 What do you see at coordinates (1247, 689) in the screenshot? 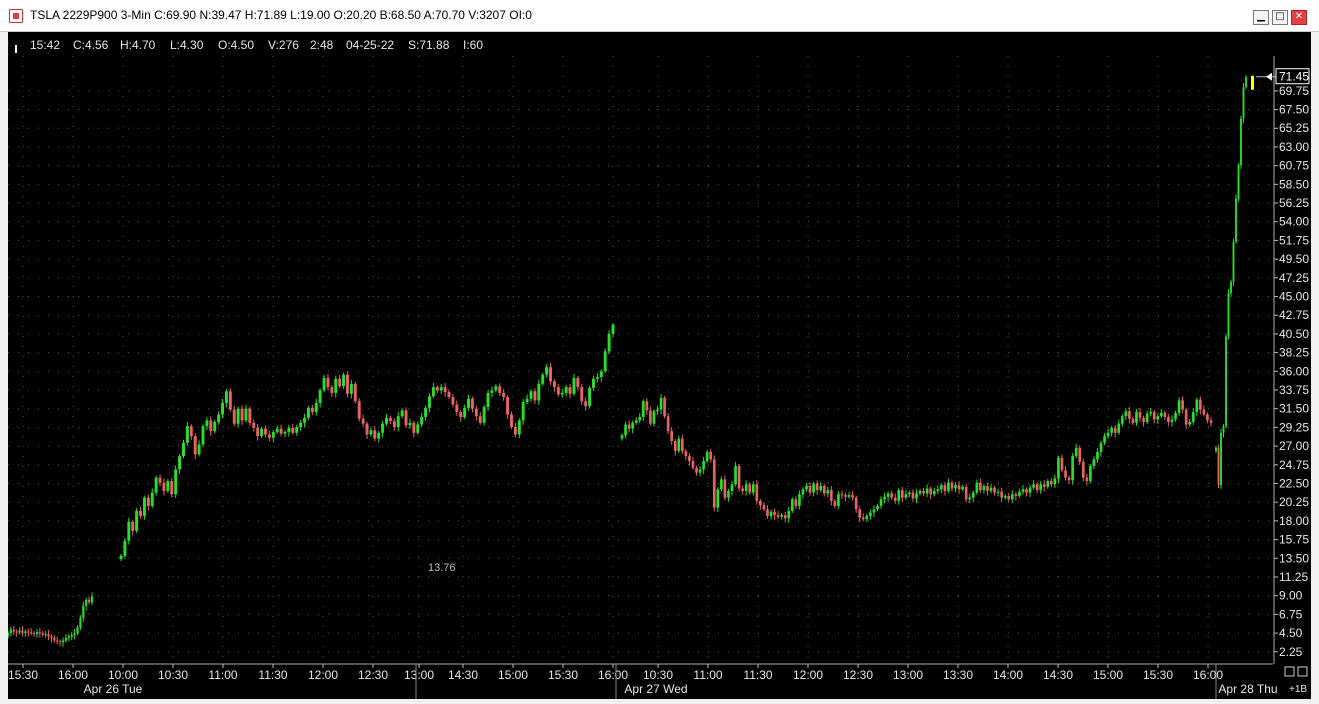
I see `date-label: Apr 28 Thu` at bounding box center [1247, 689].